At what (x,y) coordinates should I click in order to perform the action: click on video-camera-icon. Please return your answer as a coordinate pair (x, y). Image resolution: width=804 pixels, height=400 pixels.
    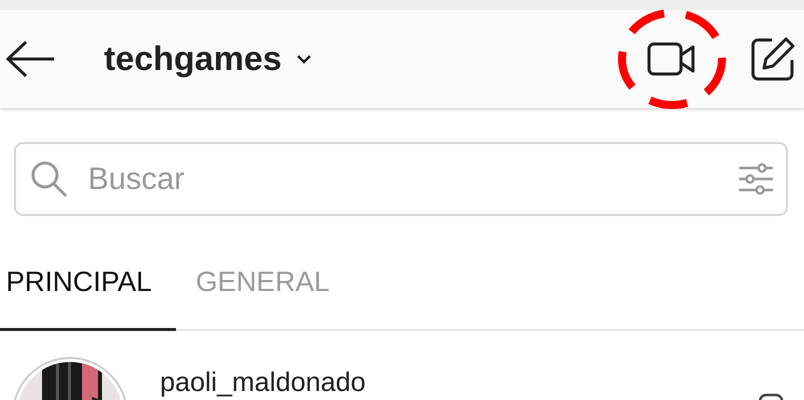
    Looking at the image, I should click on (672, 59).